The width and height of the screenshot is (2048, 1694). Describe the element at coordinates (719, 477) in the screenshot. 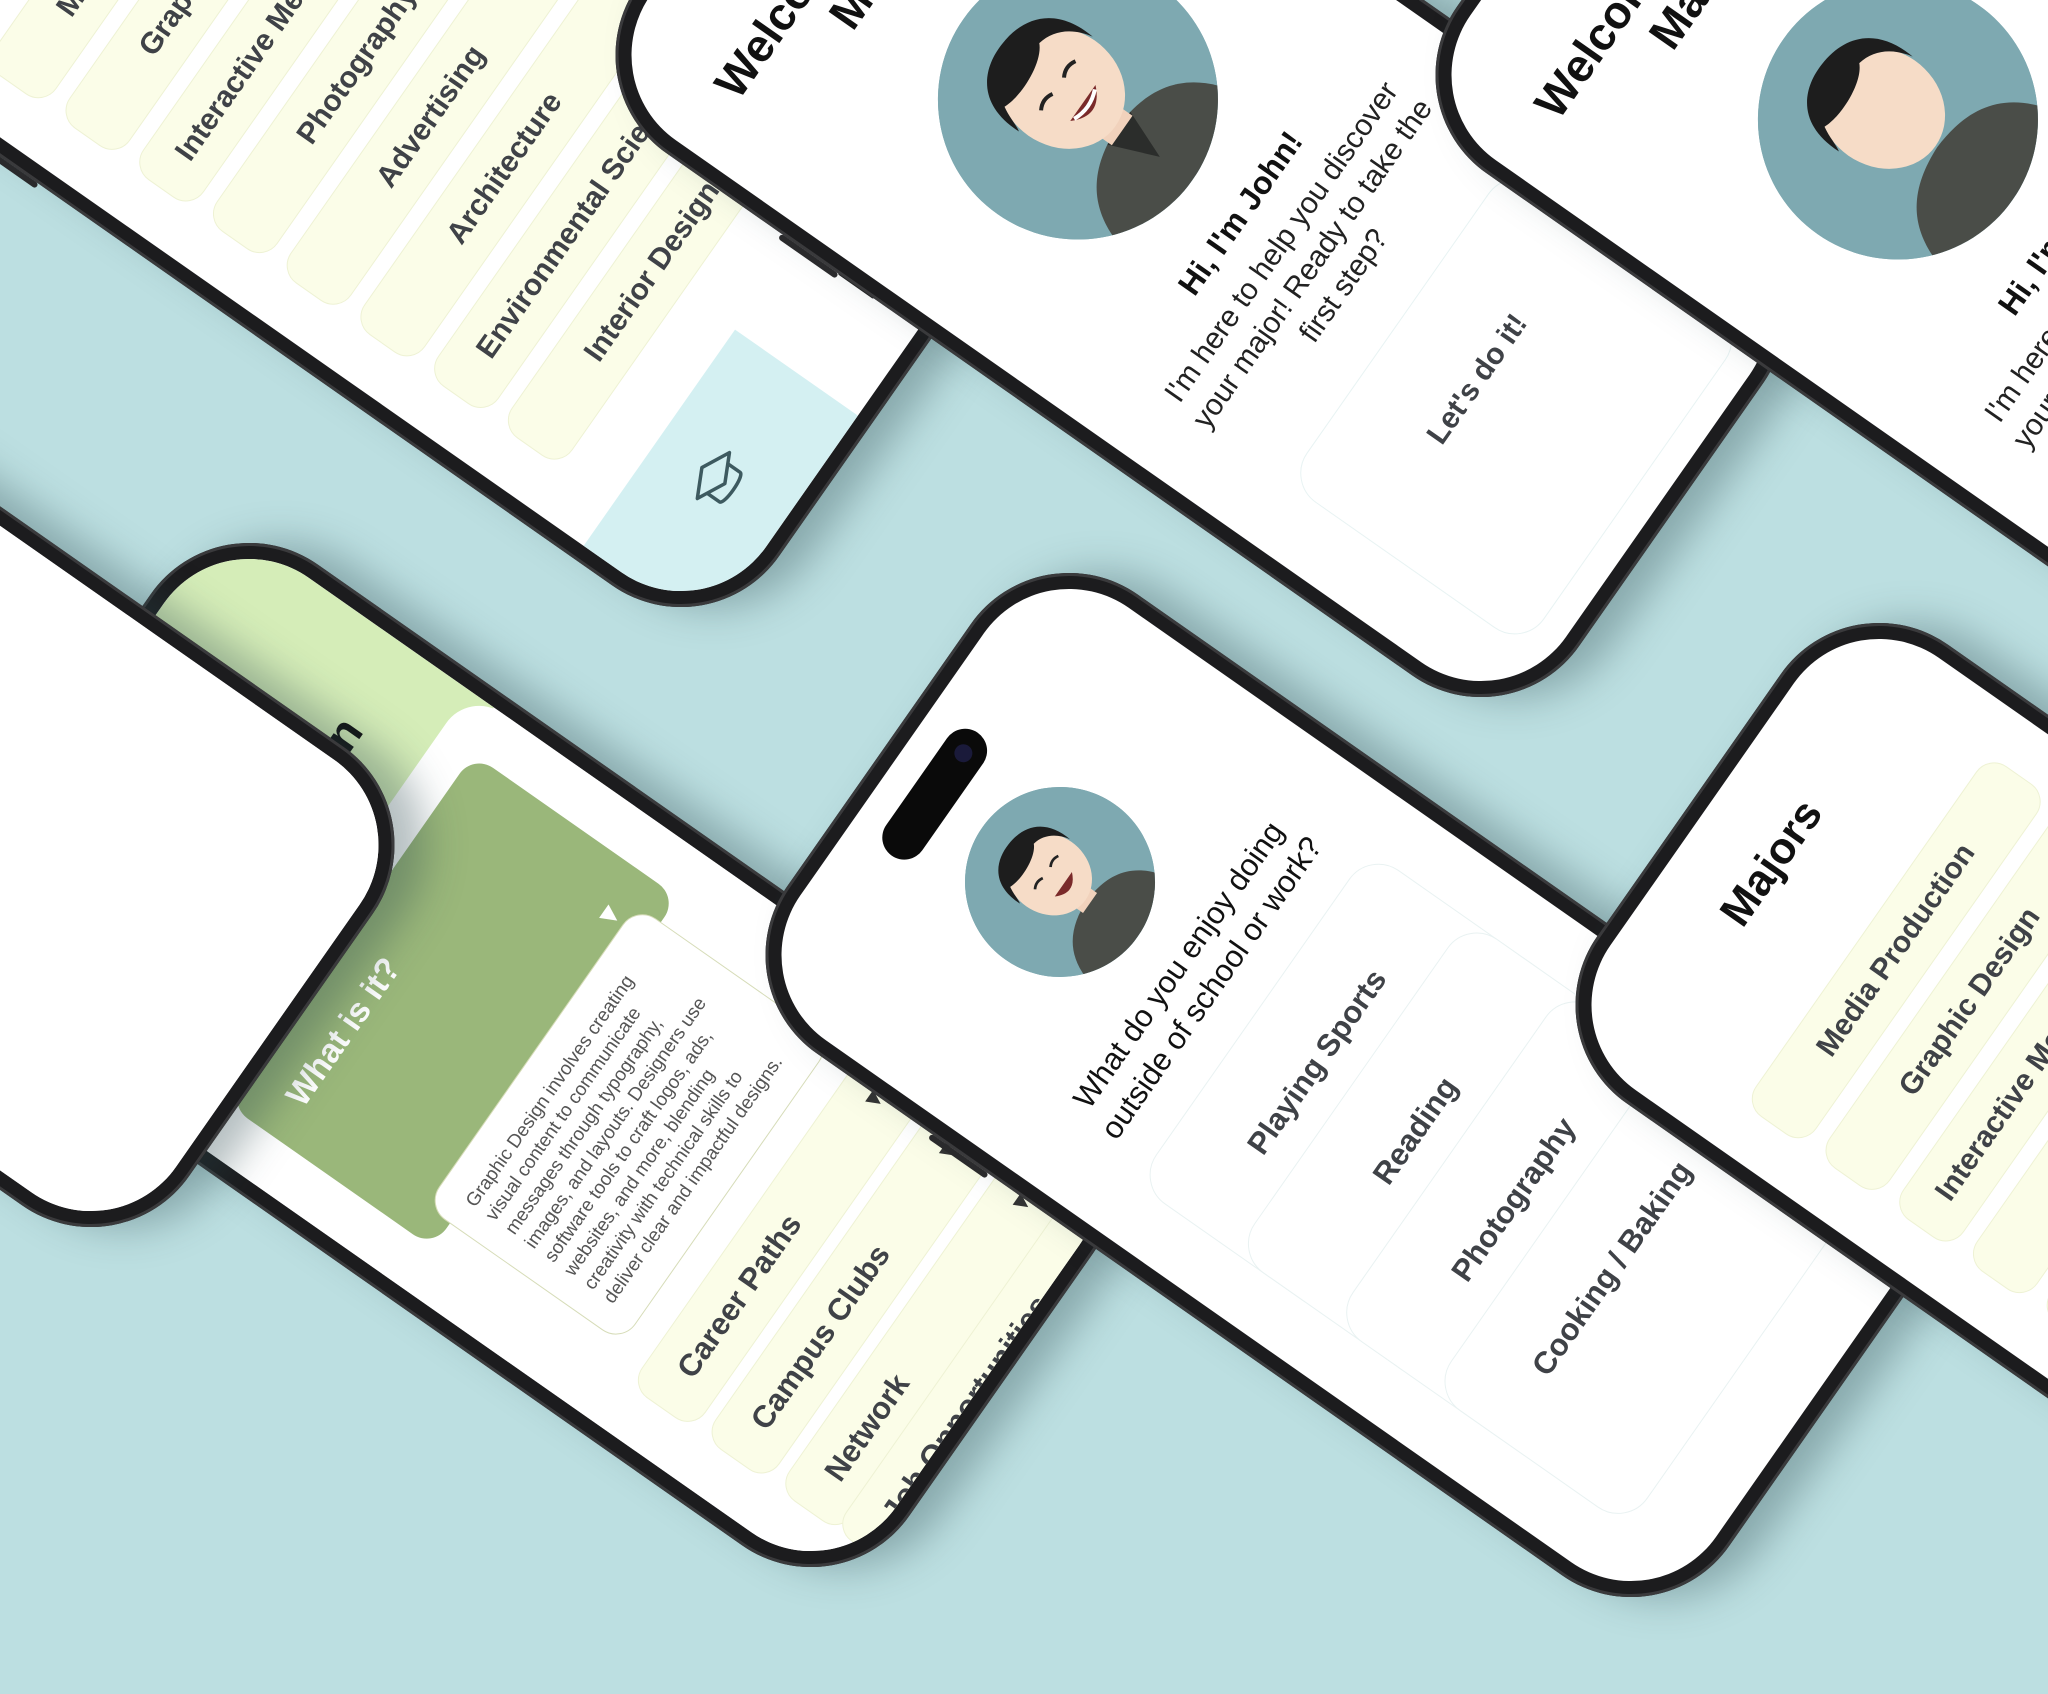

I see `graduation-cap-icon` at that location.